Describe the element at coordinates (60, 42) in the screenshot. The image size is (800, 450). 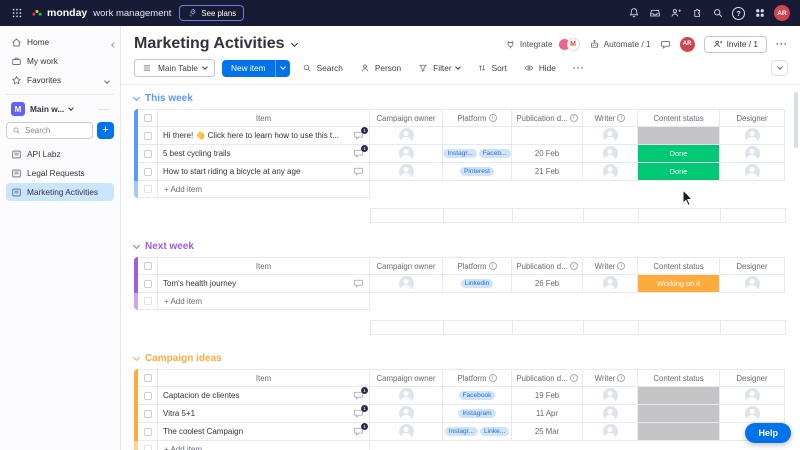
I see `sidebar-item-home: Home` at that location.